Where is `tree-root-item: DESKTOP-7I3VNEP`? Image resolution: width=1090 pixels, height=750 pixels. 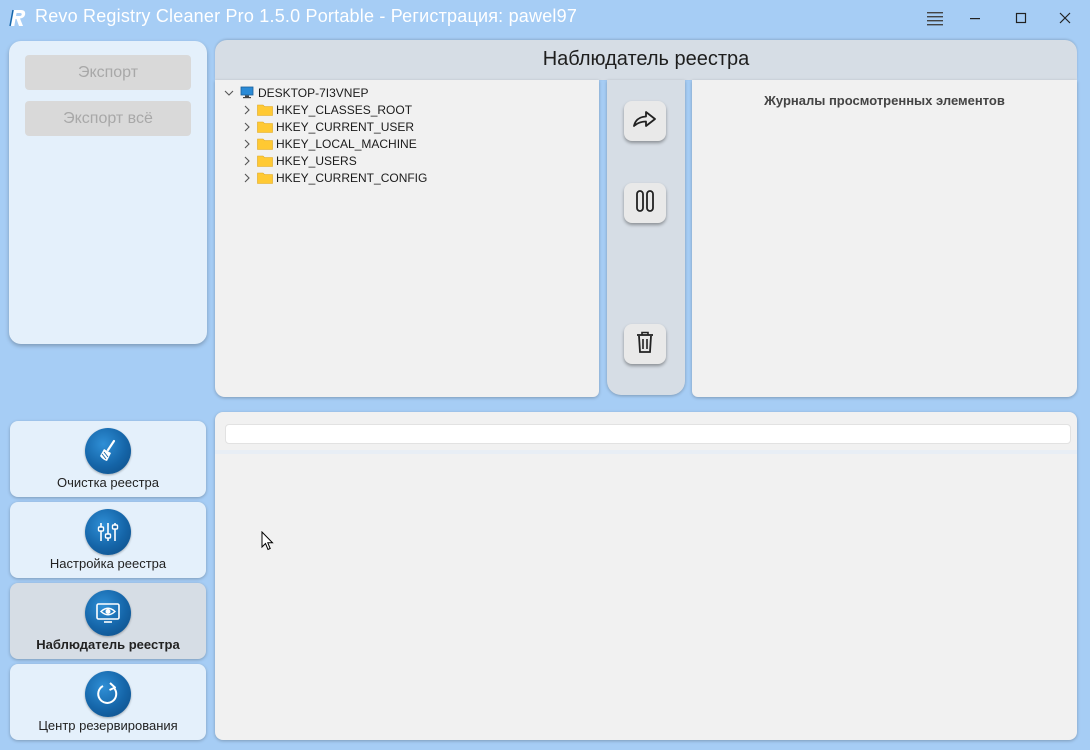 tree-root-item: DESKTOP-7I3VNEP is located at coordinates (295, 92).